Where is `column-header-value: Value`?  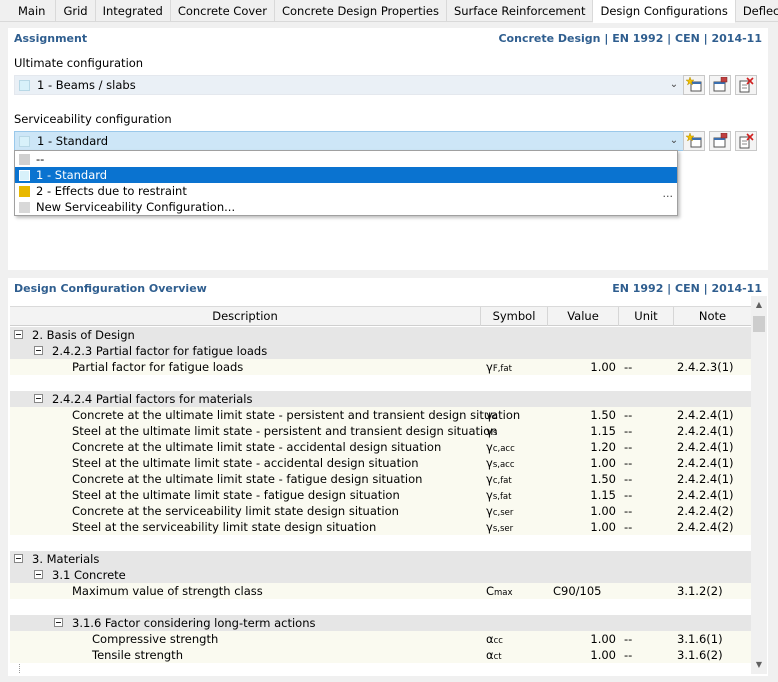
column-header-value: Value is located at coordinates (583, 316).